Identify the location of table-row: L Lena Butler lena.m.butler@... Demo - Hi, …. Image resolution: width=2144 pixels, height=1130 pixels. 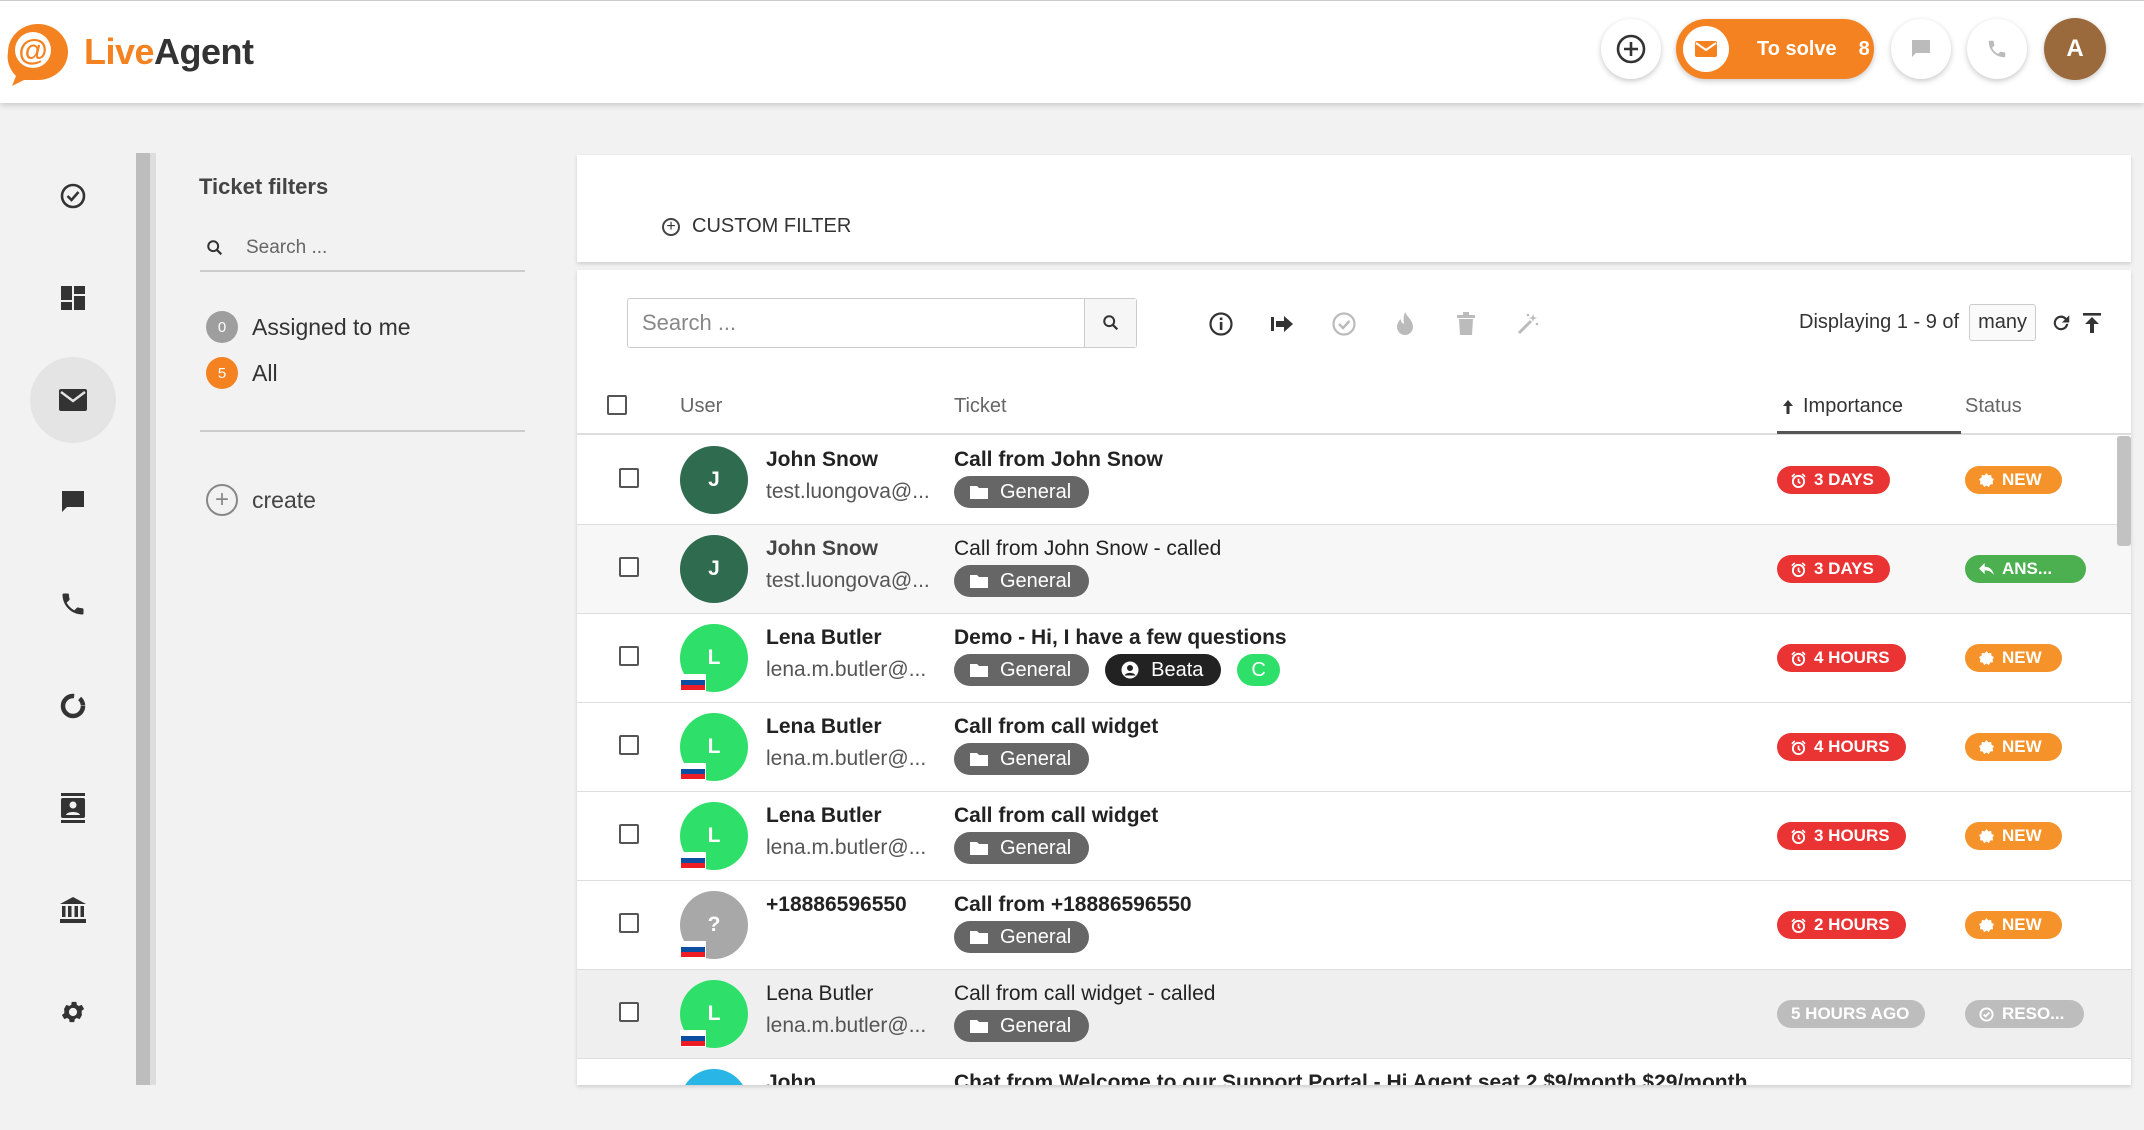
(1354, 658).